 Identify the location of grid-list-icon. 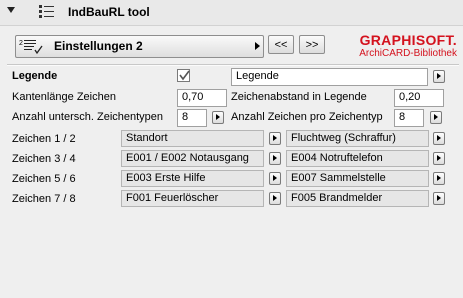
(48, 12).